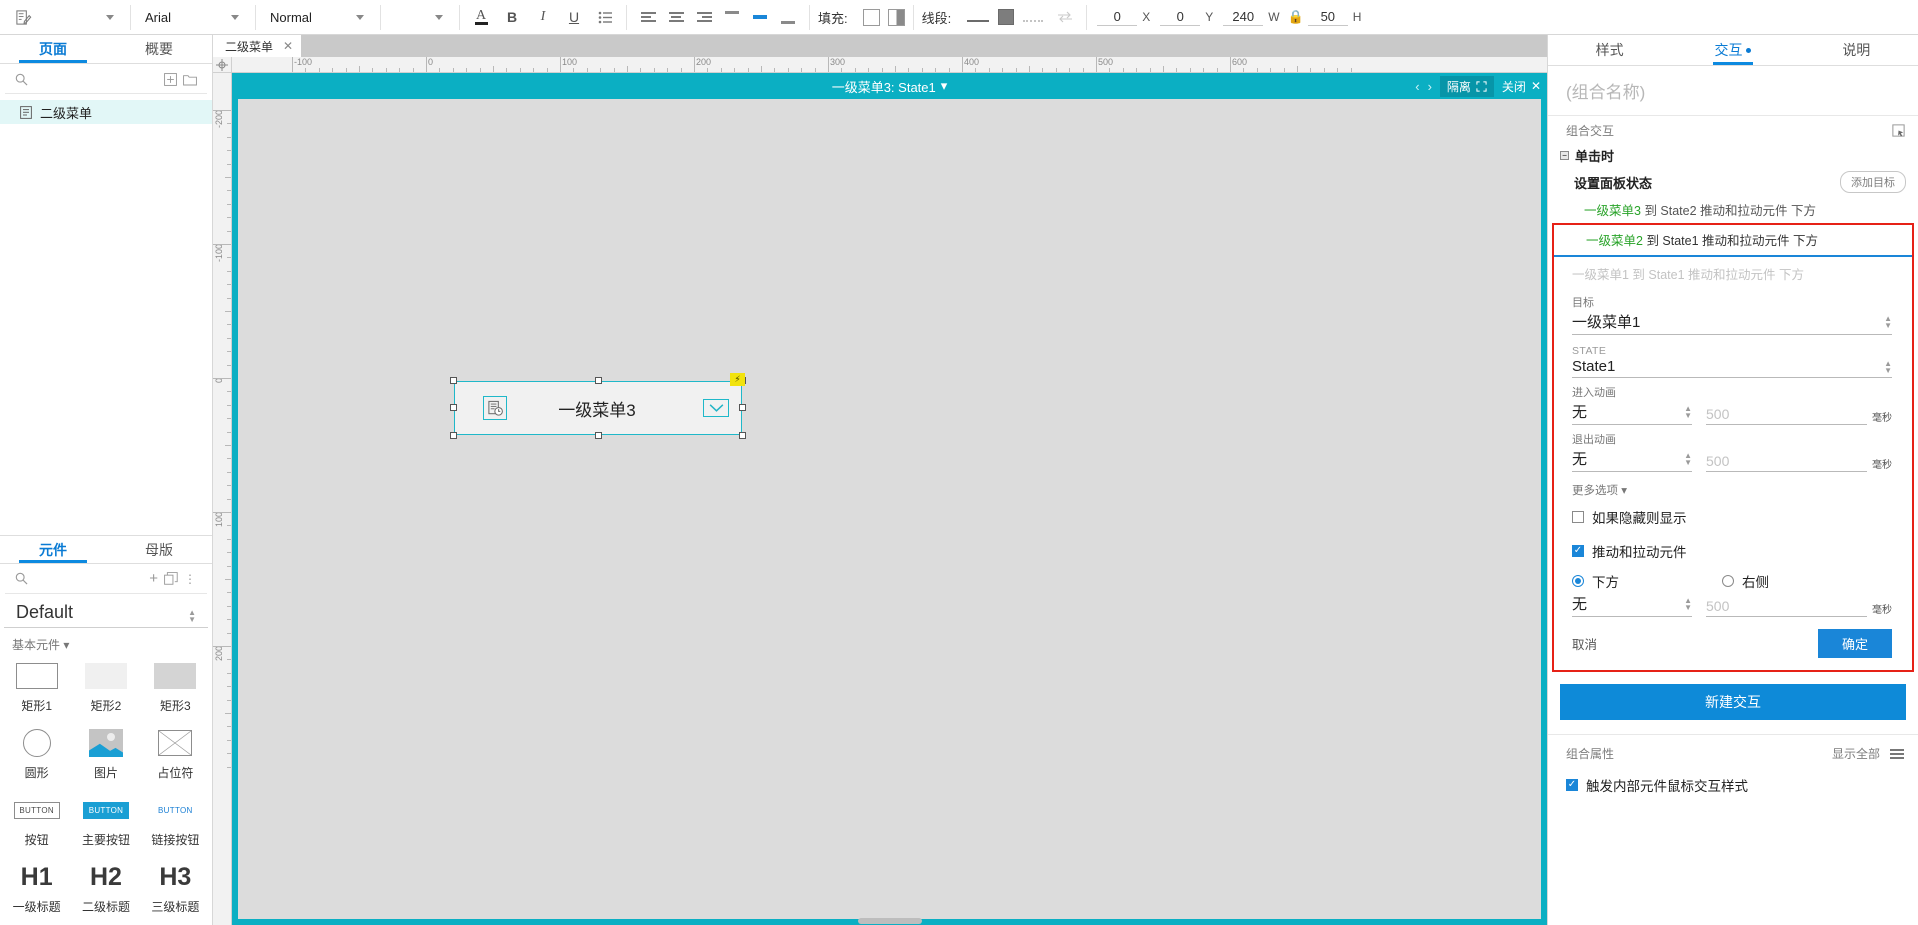 The image size is (1918, 925). Describe the element at coordinates (1786, 462) in the screenshot. I see `exit-duration-input: 500` at that location.